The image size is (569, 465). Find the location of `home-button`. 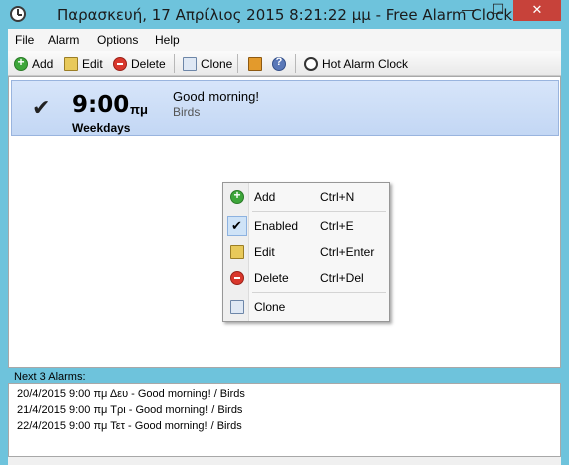

home-button is located at coordinates (257, 64).